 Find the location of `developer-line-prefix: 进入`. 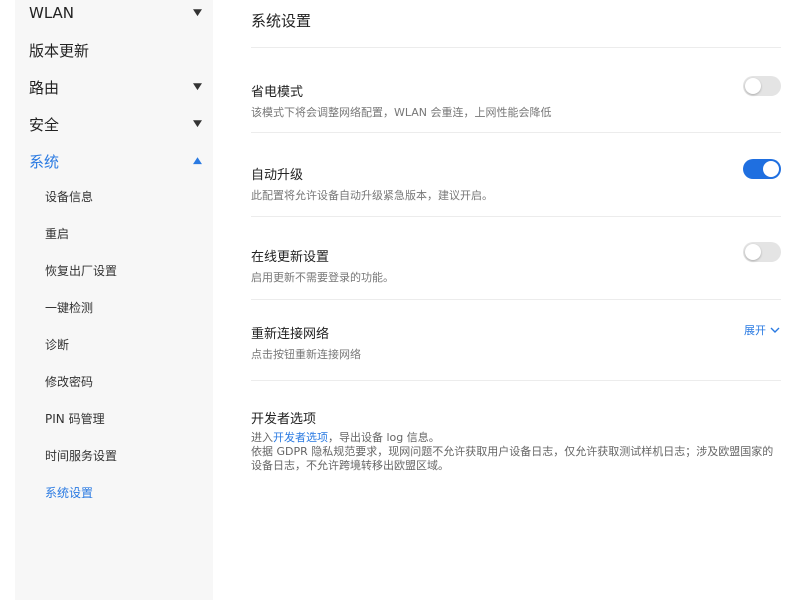

developer-line-prefix: 进入 is located at coordinates (262, 437).